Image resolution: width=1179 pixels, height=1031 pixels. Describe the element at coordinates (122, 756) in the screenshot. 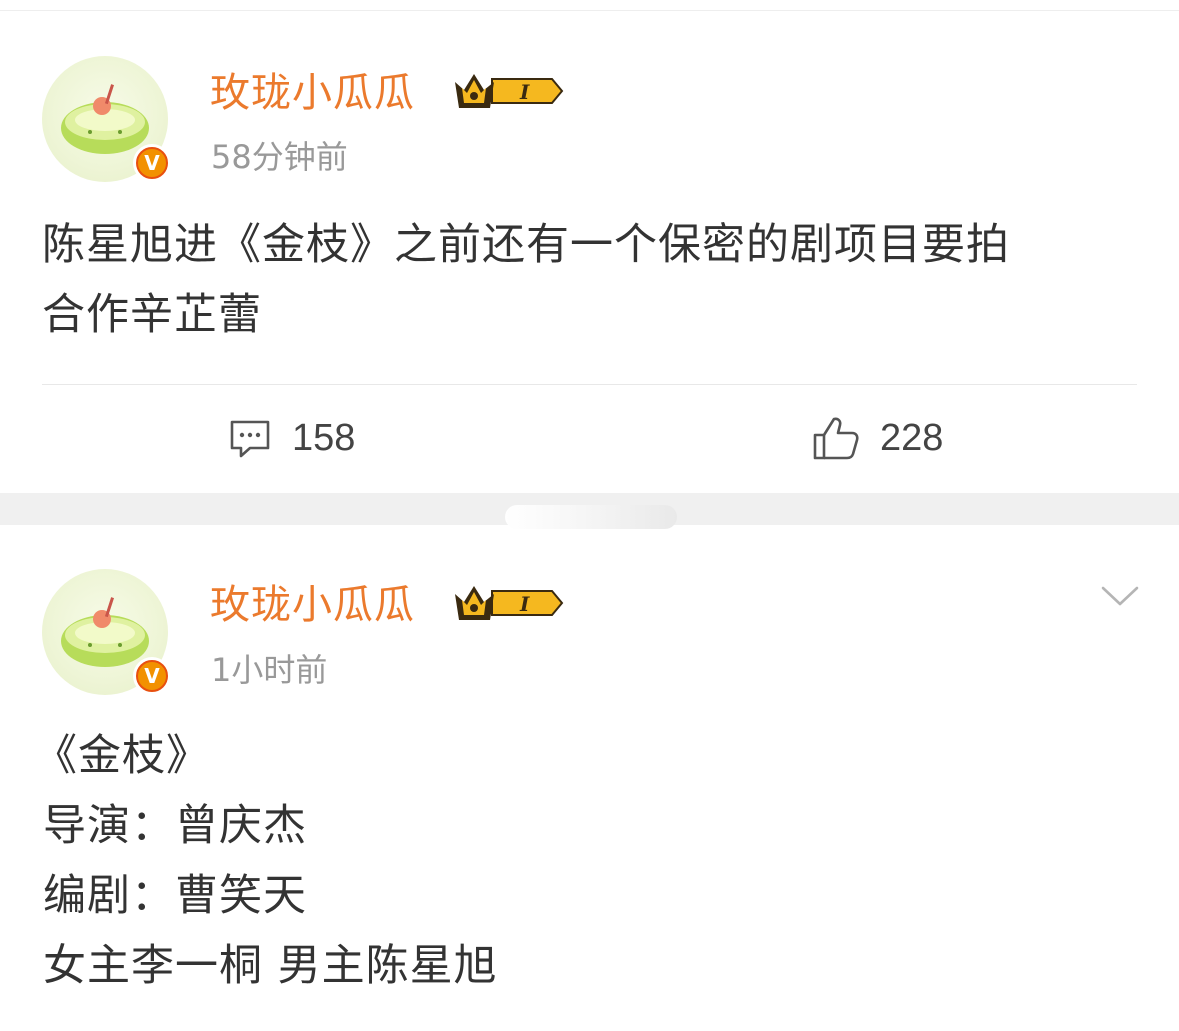

I see `content-line: 《金枝》` at that location.